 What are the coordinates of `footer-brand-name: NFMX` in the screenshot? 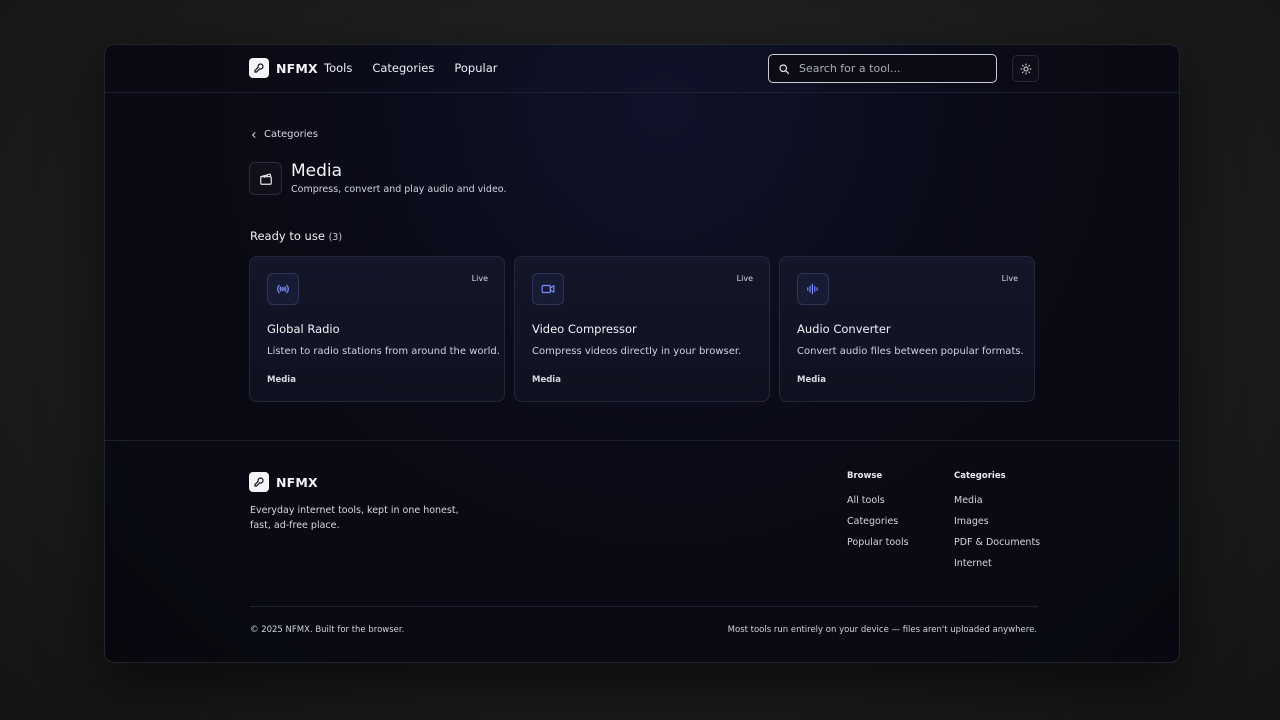 It's located at (297, 482).